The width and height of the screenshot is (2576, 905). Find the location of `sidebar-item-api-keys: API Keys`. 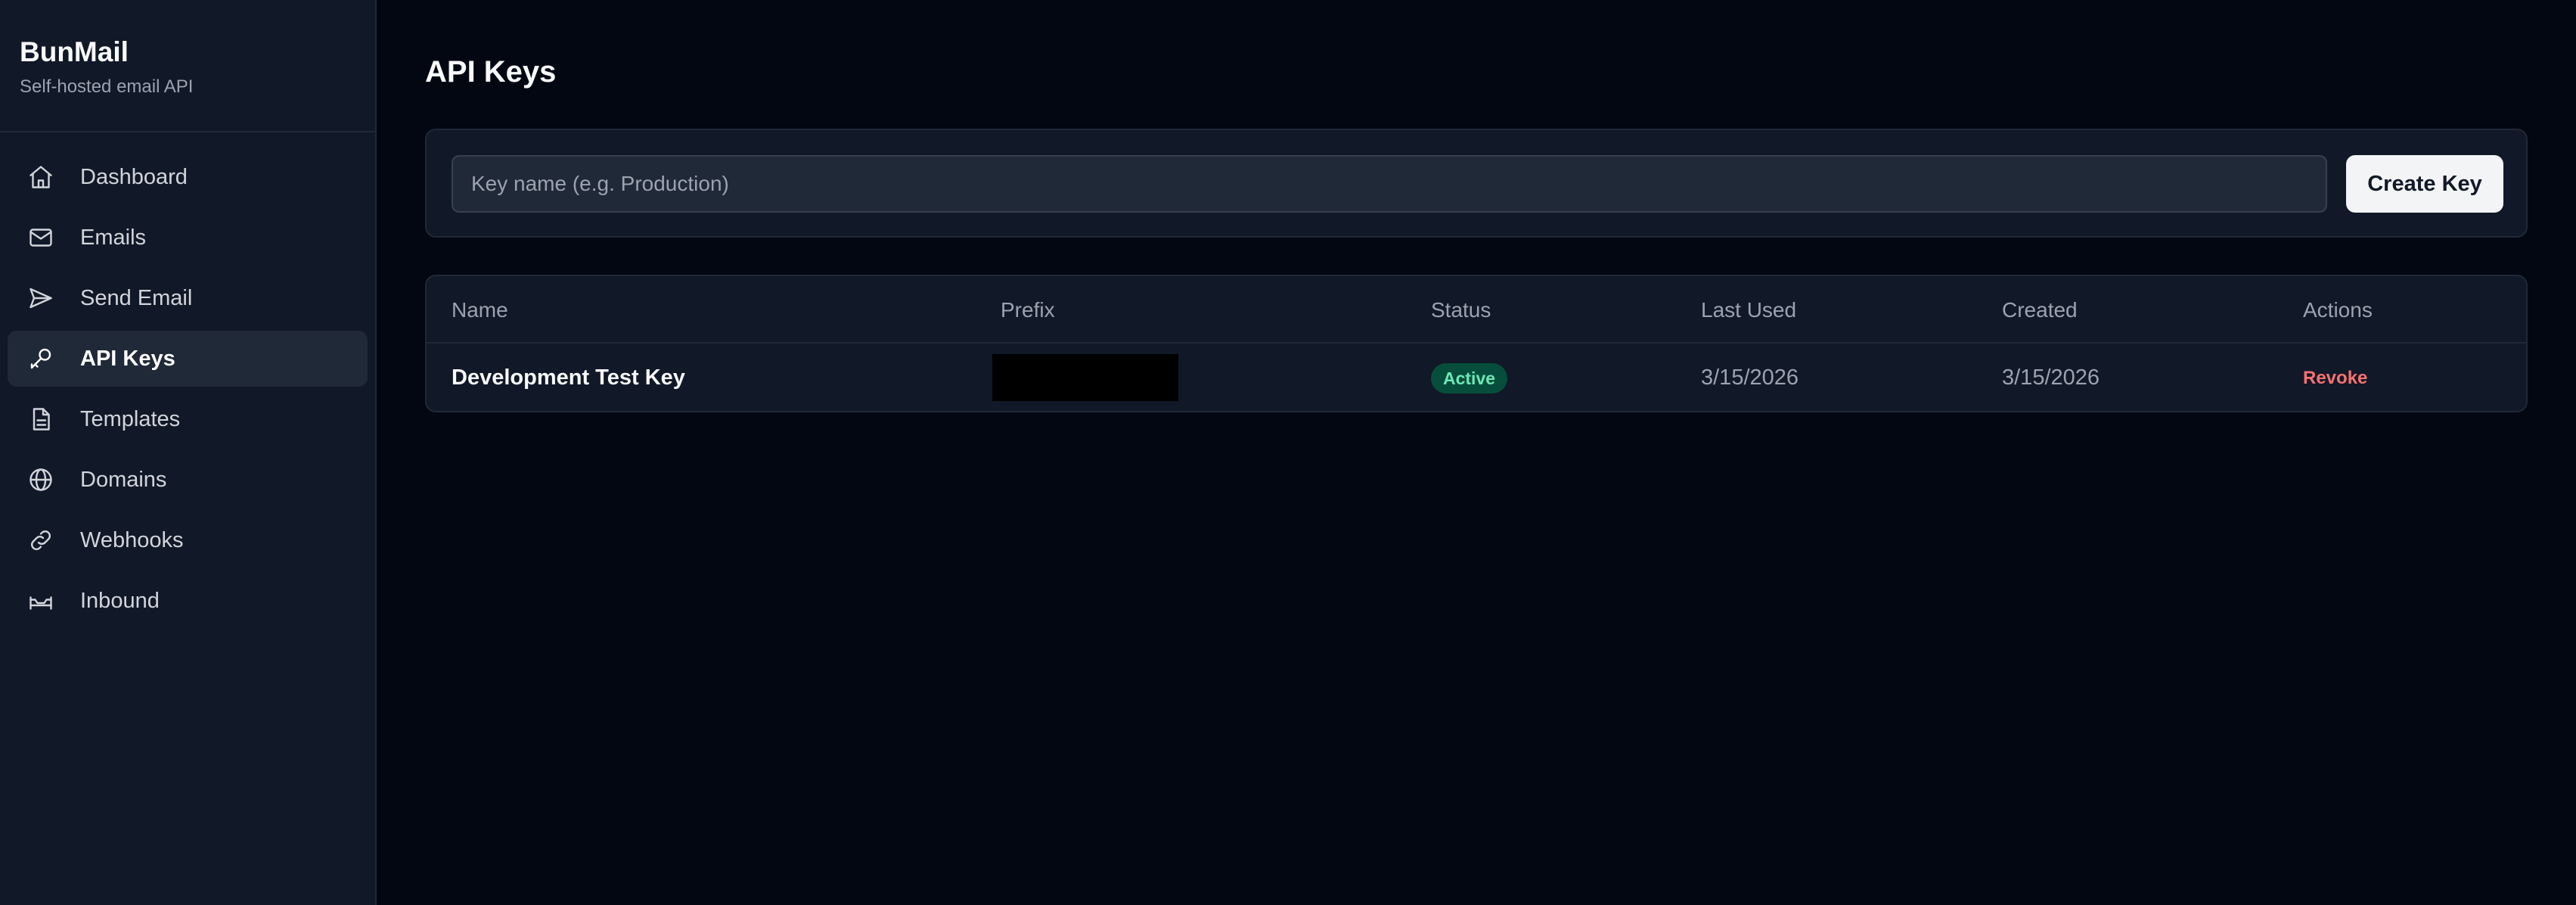

sidebar-item-api-keys: API Keys is located at coordinates (188, 359).